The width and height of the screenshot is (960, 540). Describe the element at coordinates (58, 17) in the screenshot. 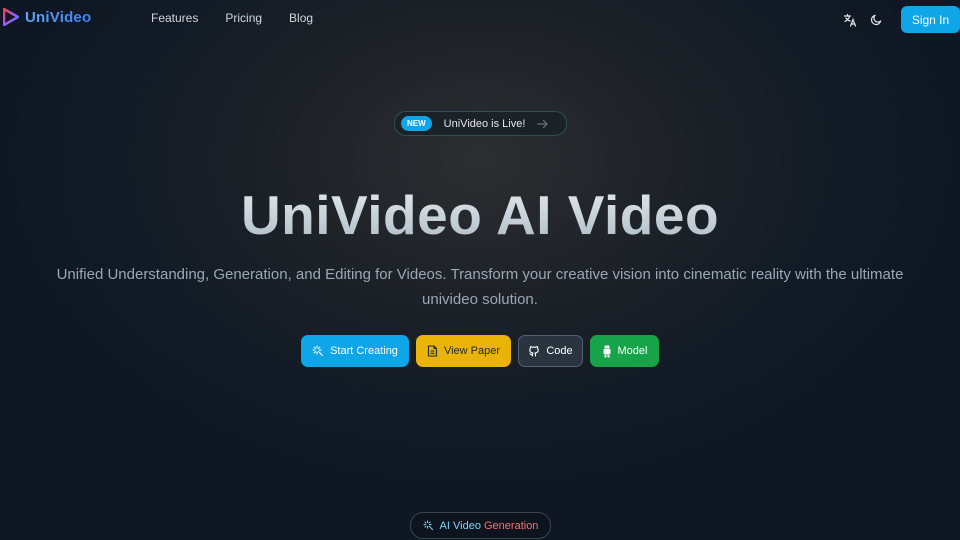

I see `logo-text: UniVideo` at that location.